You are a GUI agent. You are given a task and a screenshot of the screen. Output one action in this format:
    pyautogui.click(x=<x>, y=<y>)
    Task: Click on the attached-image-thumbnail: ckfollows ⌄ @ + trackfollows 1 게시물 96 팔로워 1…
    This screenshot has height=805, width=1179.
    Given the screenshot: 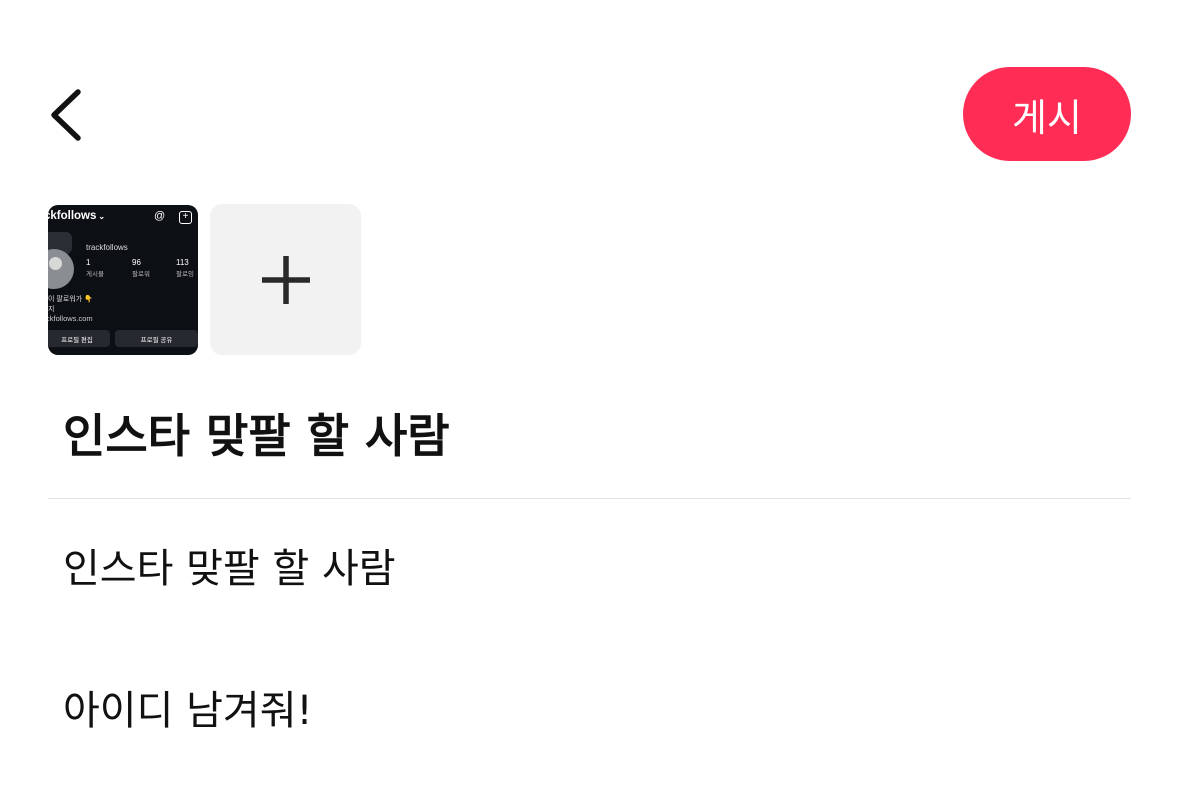 What is the action you would take?
    pyautogui.click(x=123, y=280)
    